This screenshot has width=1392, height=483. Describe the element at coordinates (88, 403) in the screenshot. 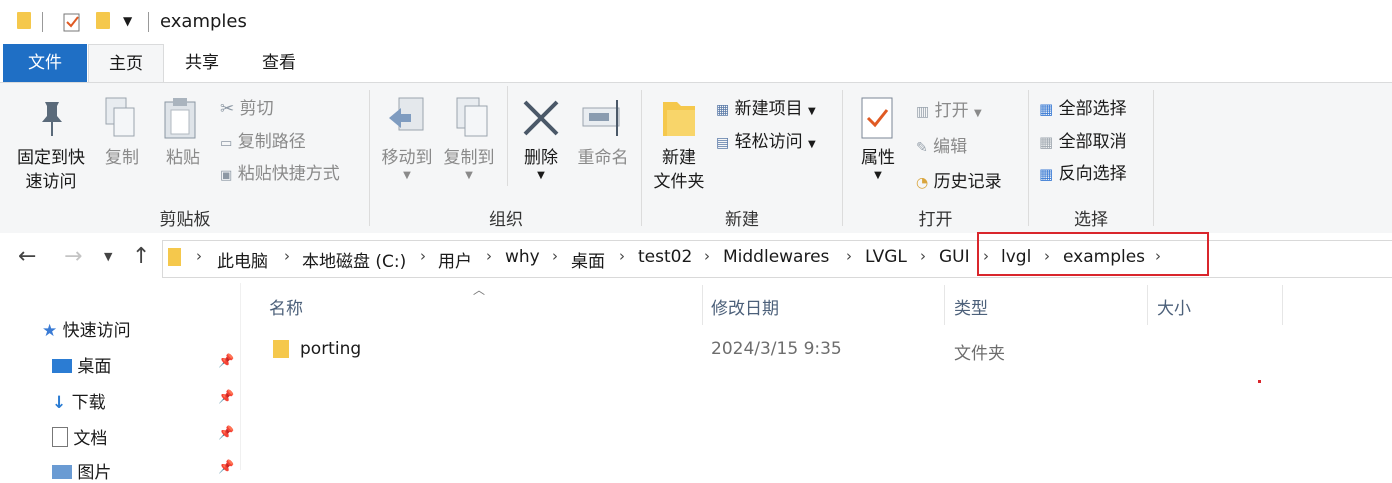

I see `nav-item-downloads-label: 下载` at that location.